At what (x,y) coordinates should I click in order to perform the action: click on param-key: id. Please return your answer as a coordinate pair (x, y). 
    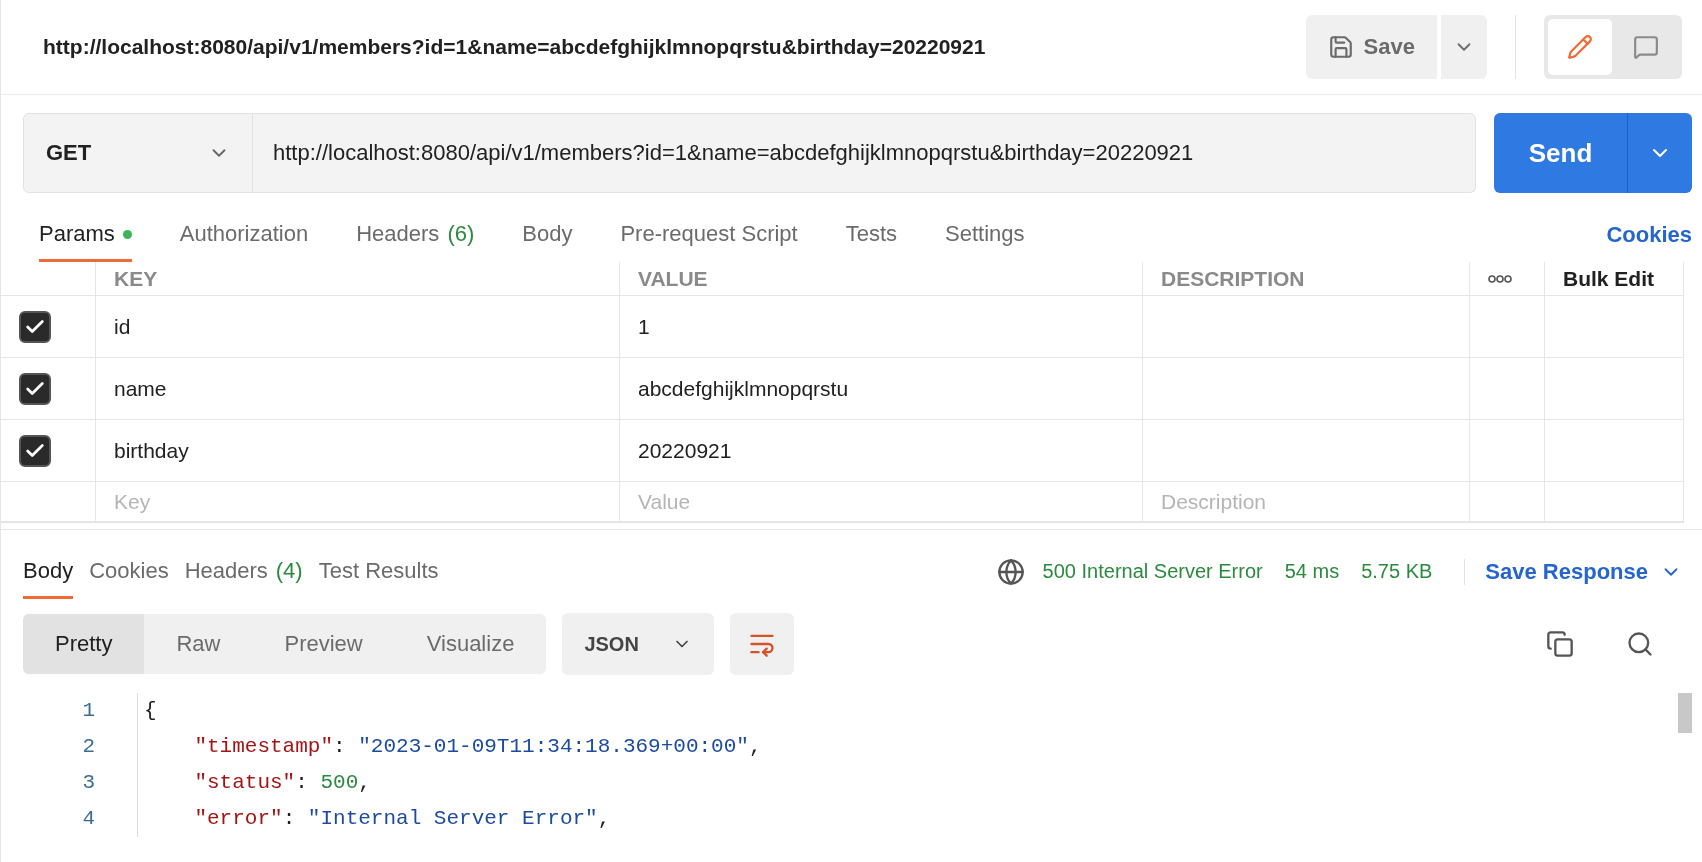
    Looking at the image, I should click on (358, 327).